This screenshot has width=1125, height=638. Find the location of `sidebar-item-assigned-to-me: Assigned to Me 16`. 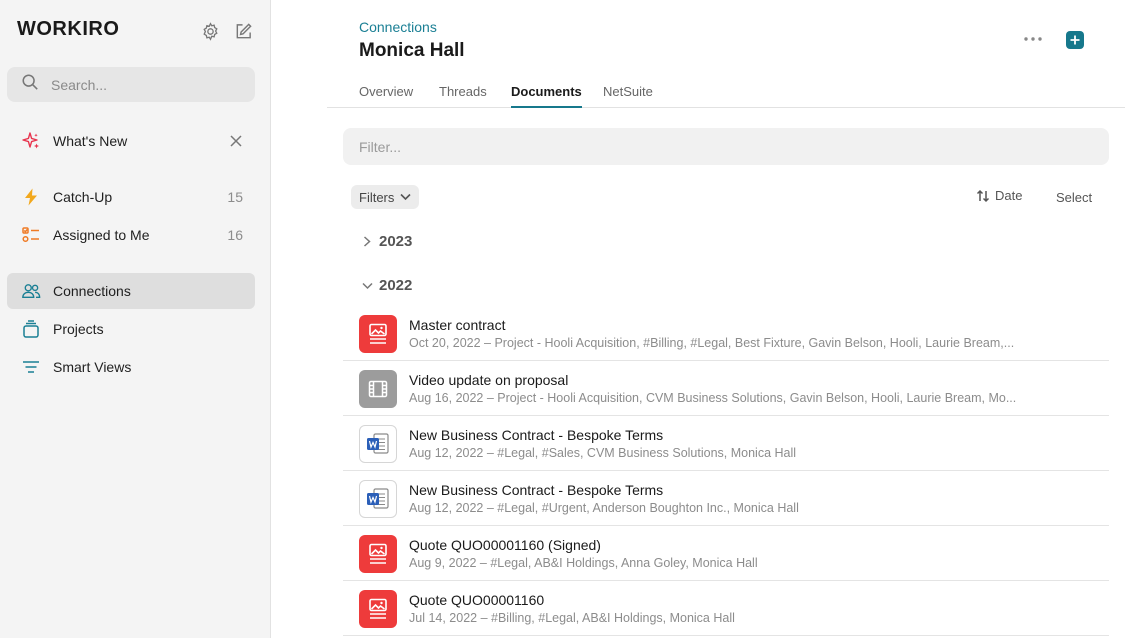

sidebar-item-assigned-to-me: Assigned to Me 16 is located at coordinates (131, 235).